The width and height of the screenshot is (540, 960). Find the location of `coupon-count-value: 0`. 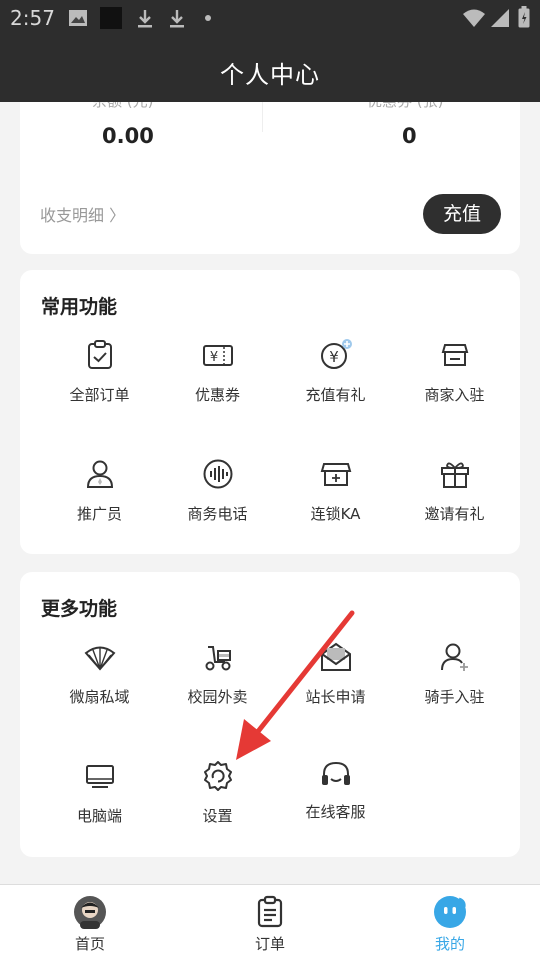

coupon-count-value: 0 is located at coordinates (409, 136).